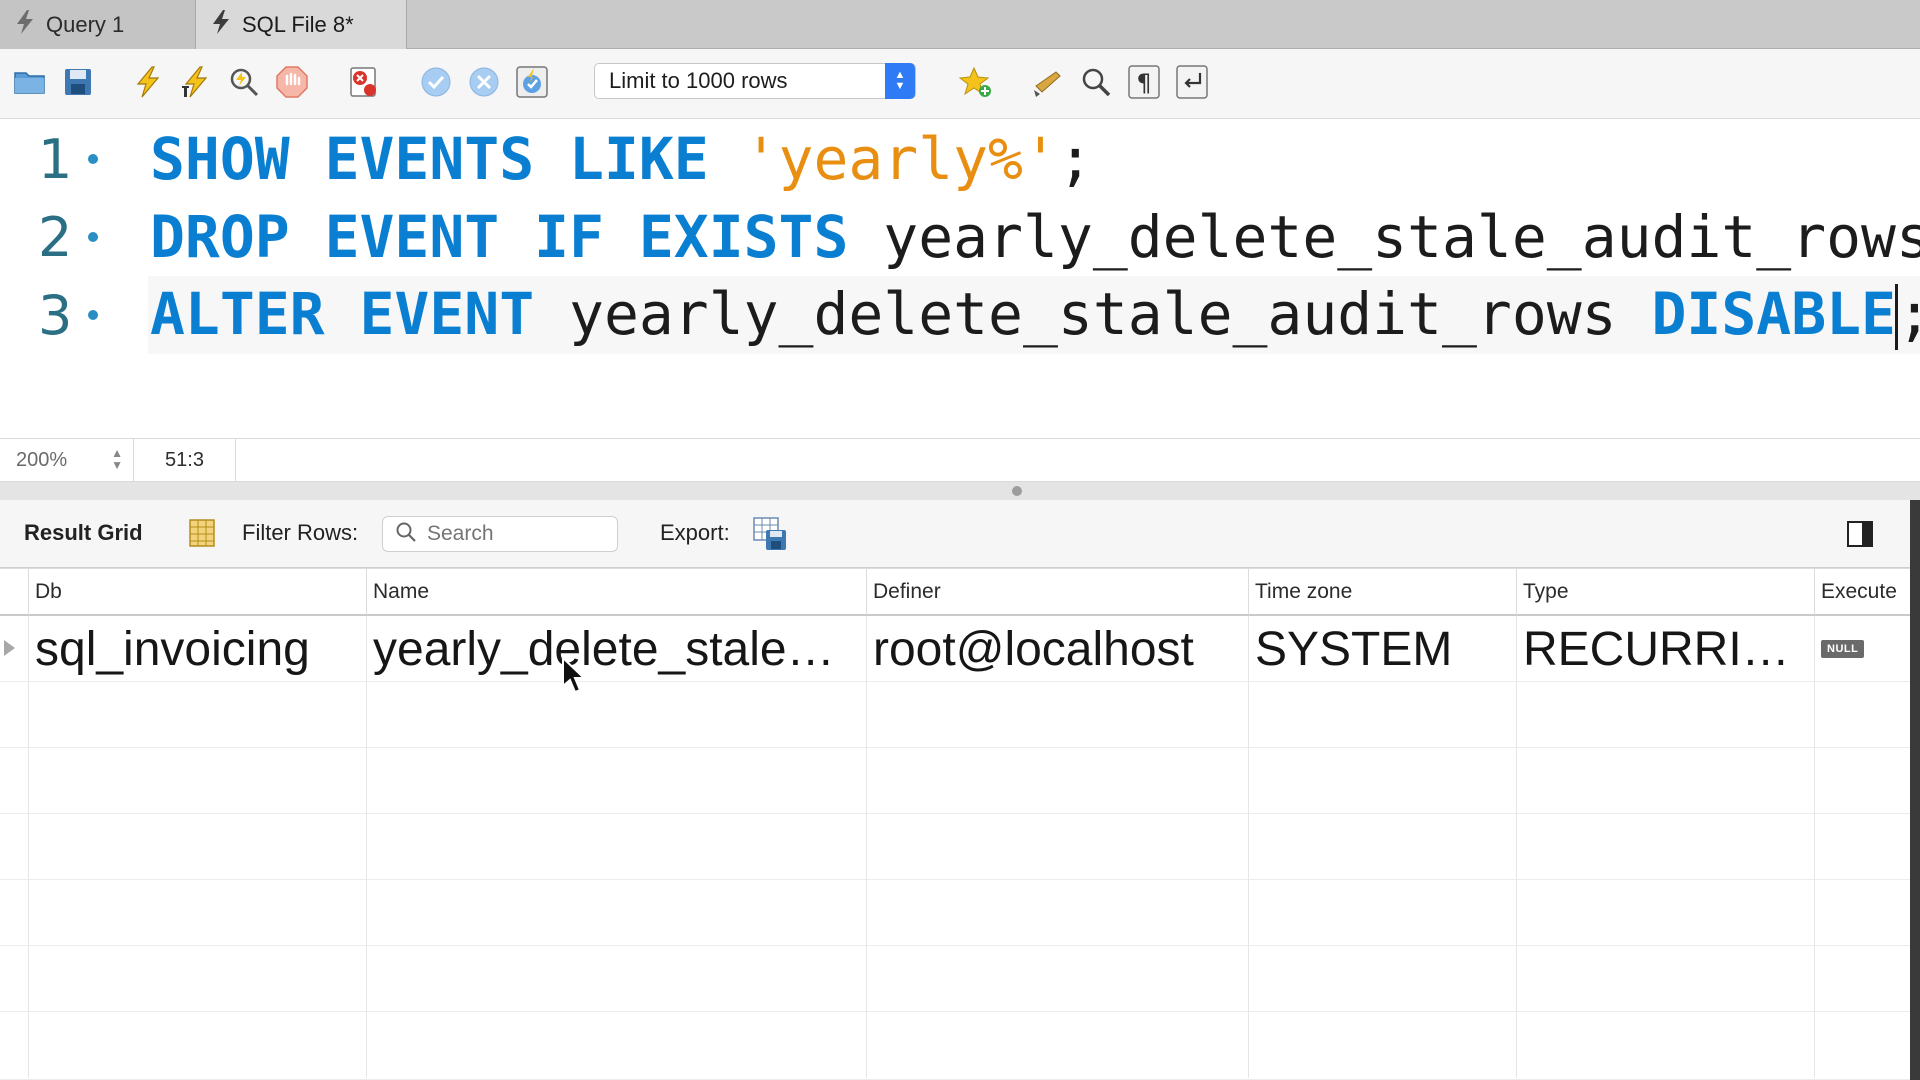  What do you see at coordinates (1192, 82) in the screenshot?
I see `wrap-icon` at bounding box center [1192, 82].